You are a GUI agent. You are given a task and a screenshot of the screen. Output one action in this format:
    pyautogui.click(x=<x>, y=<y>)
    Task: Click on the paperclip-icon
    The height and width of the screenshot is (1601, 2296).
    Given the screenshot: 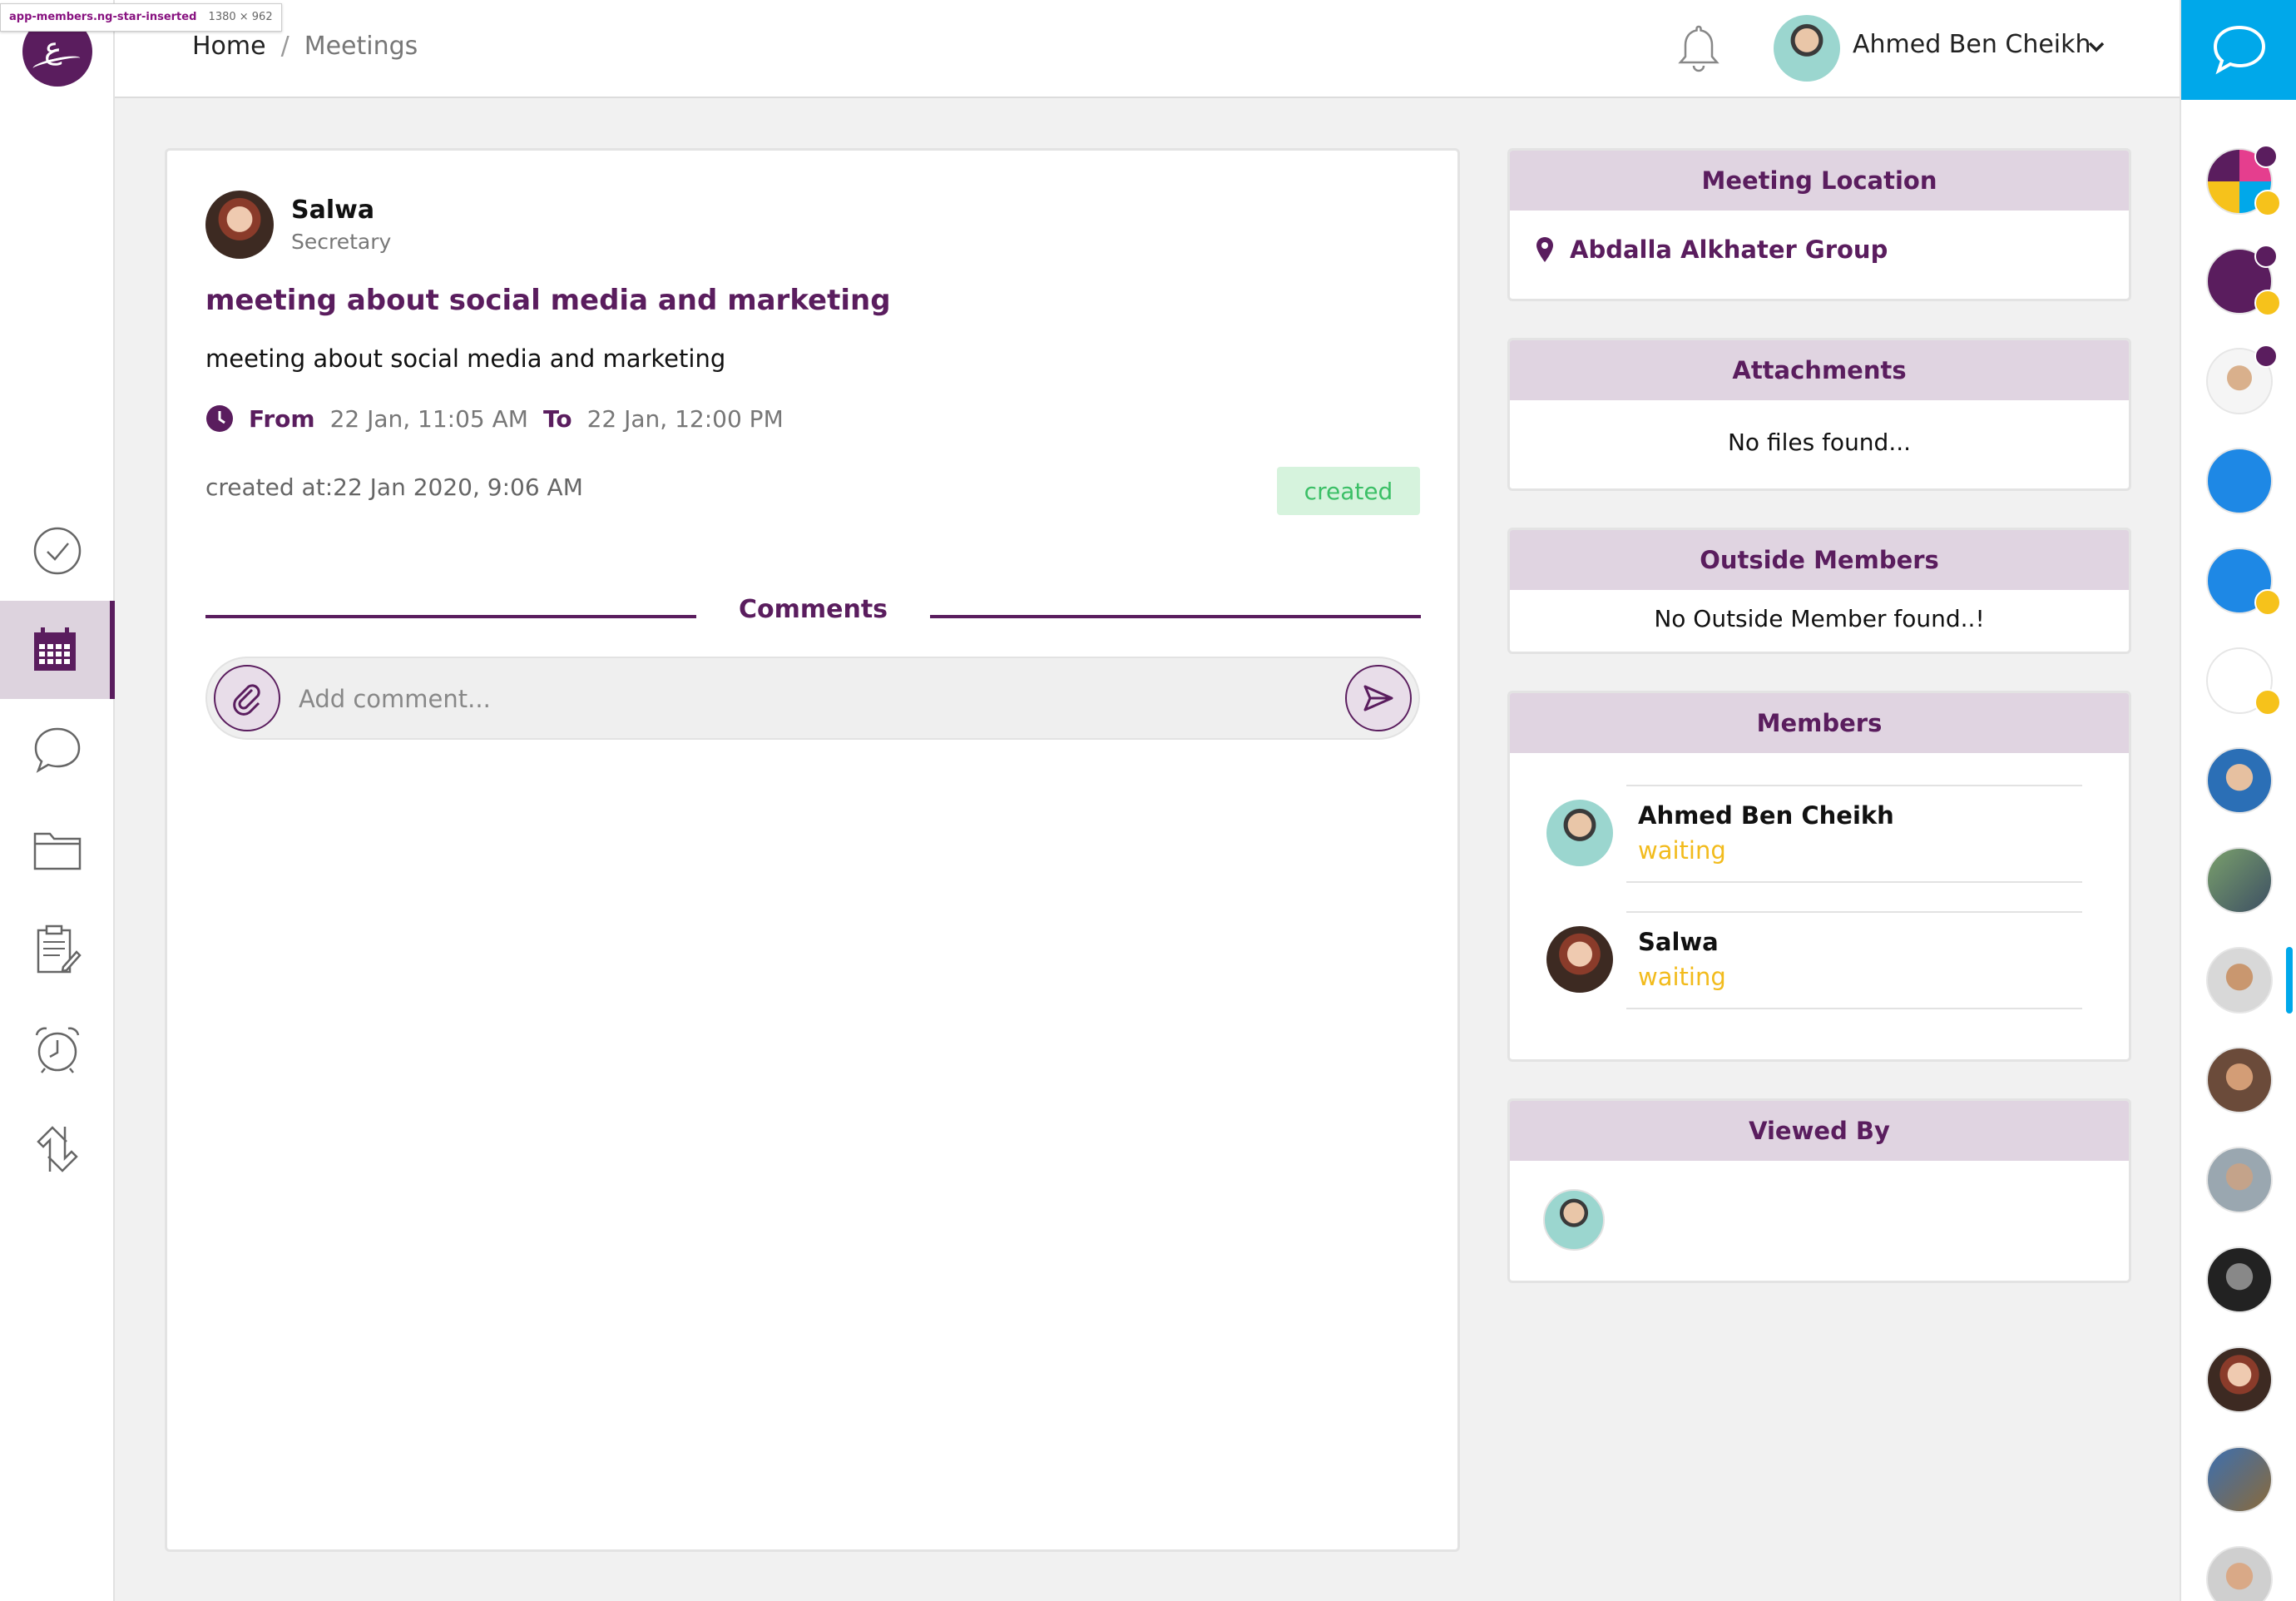 What is the action you would take?
    pyautogui.click(x=246, y=700)
    